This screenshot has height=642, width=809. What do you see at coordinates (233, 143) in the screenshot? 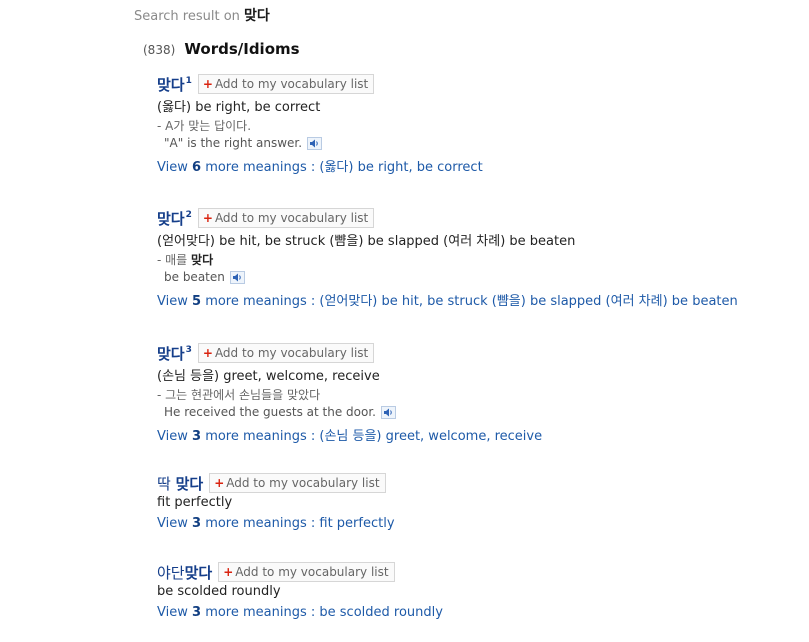
I see `translation-text: "A" is the right answer.` at bounding box center [233, 143].